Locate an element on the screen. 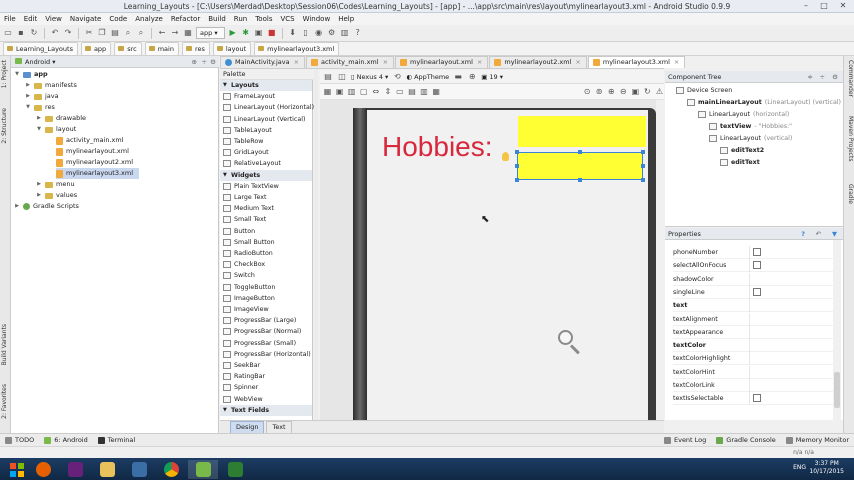  system-clock: 3:37 PM 10/17/2015 is located at coordinates (826, 468).